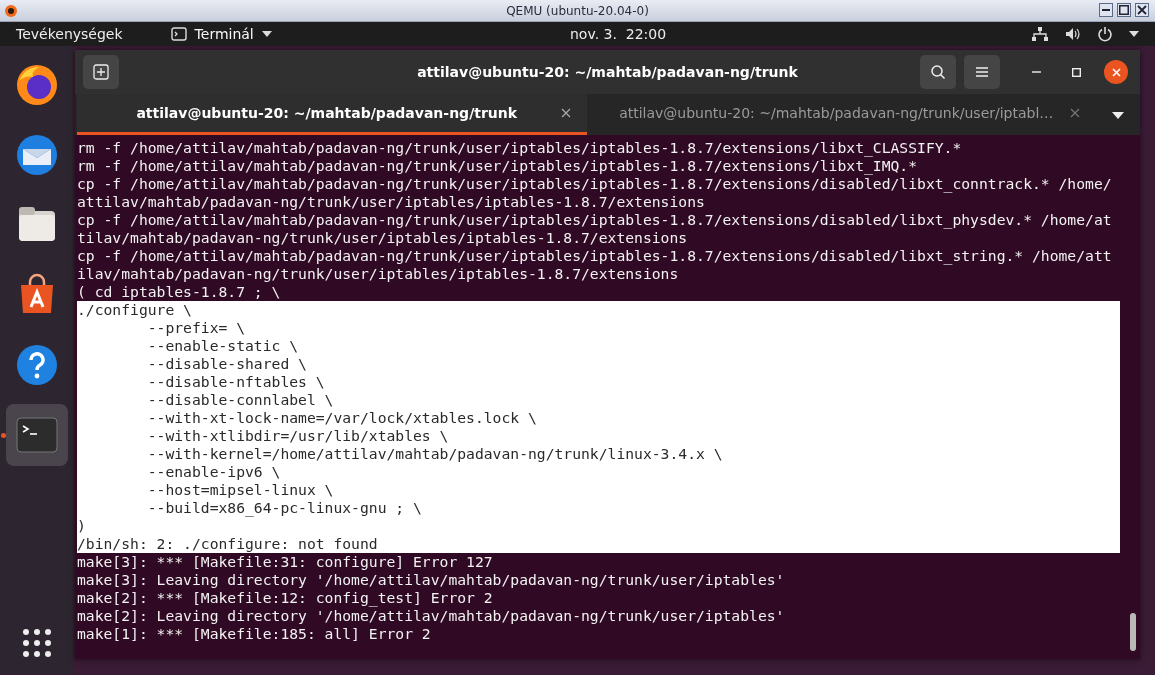  I want to click on running-indicator, so click(3, 435).